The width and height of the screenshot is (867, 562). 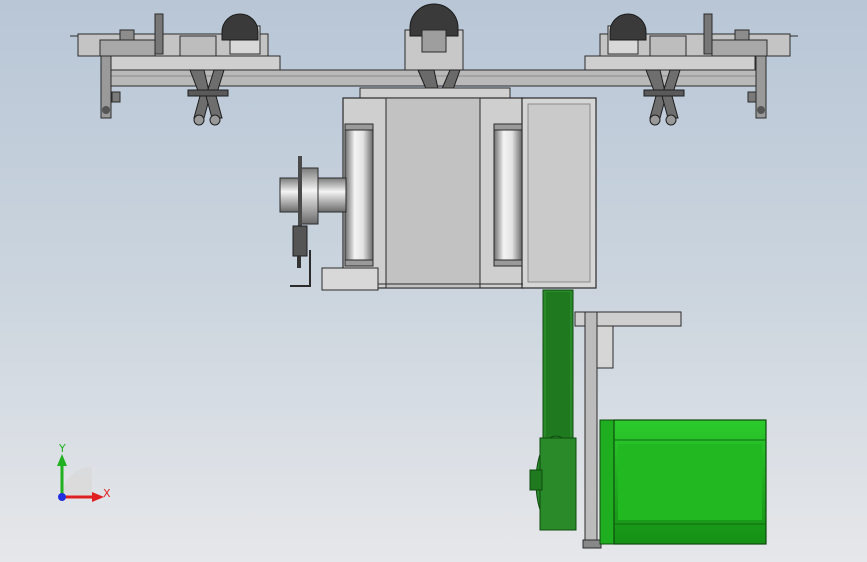 What do you see at coordinates (683, 482) in the screenshot?
I see `drive-motor` at bounding box center [683, 482].